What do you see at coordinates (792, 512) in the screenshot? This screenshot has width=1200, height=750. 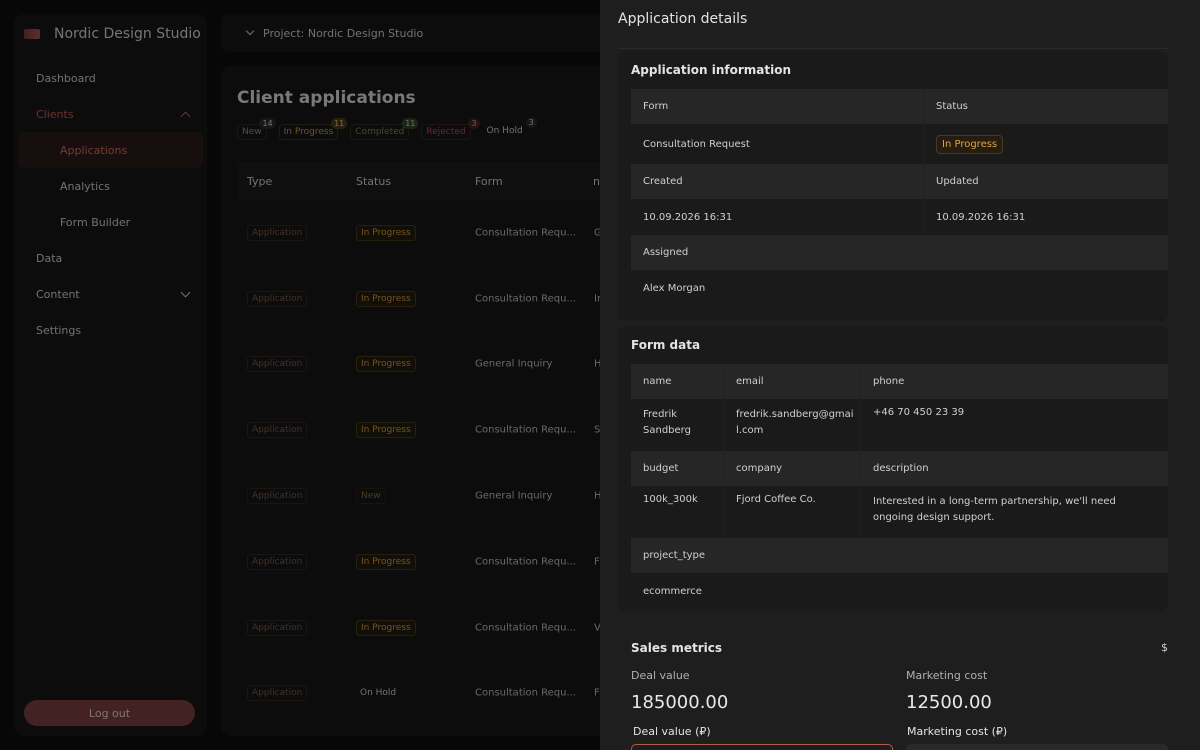 I see `value-company: Fjord Coffee Co.` at bounding box center [792, 512].